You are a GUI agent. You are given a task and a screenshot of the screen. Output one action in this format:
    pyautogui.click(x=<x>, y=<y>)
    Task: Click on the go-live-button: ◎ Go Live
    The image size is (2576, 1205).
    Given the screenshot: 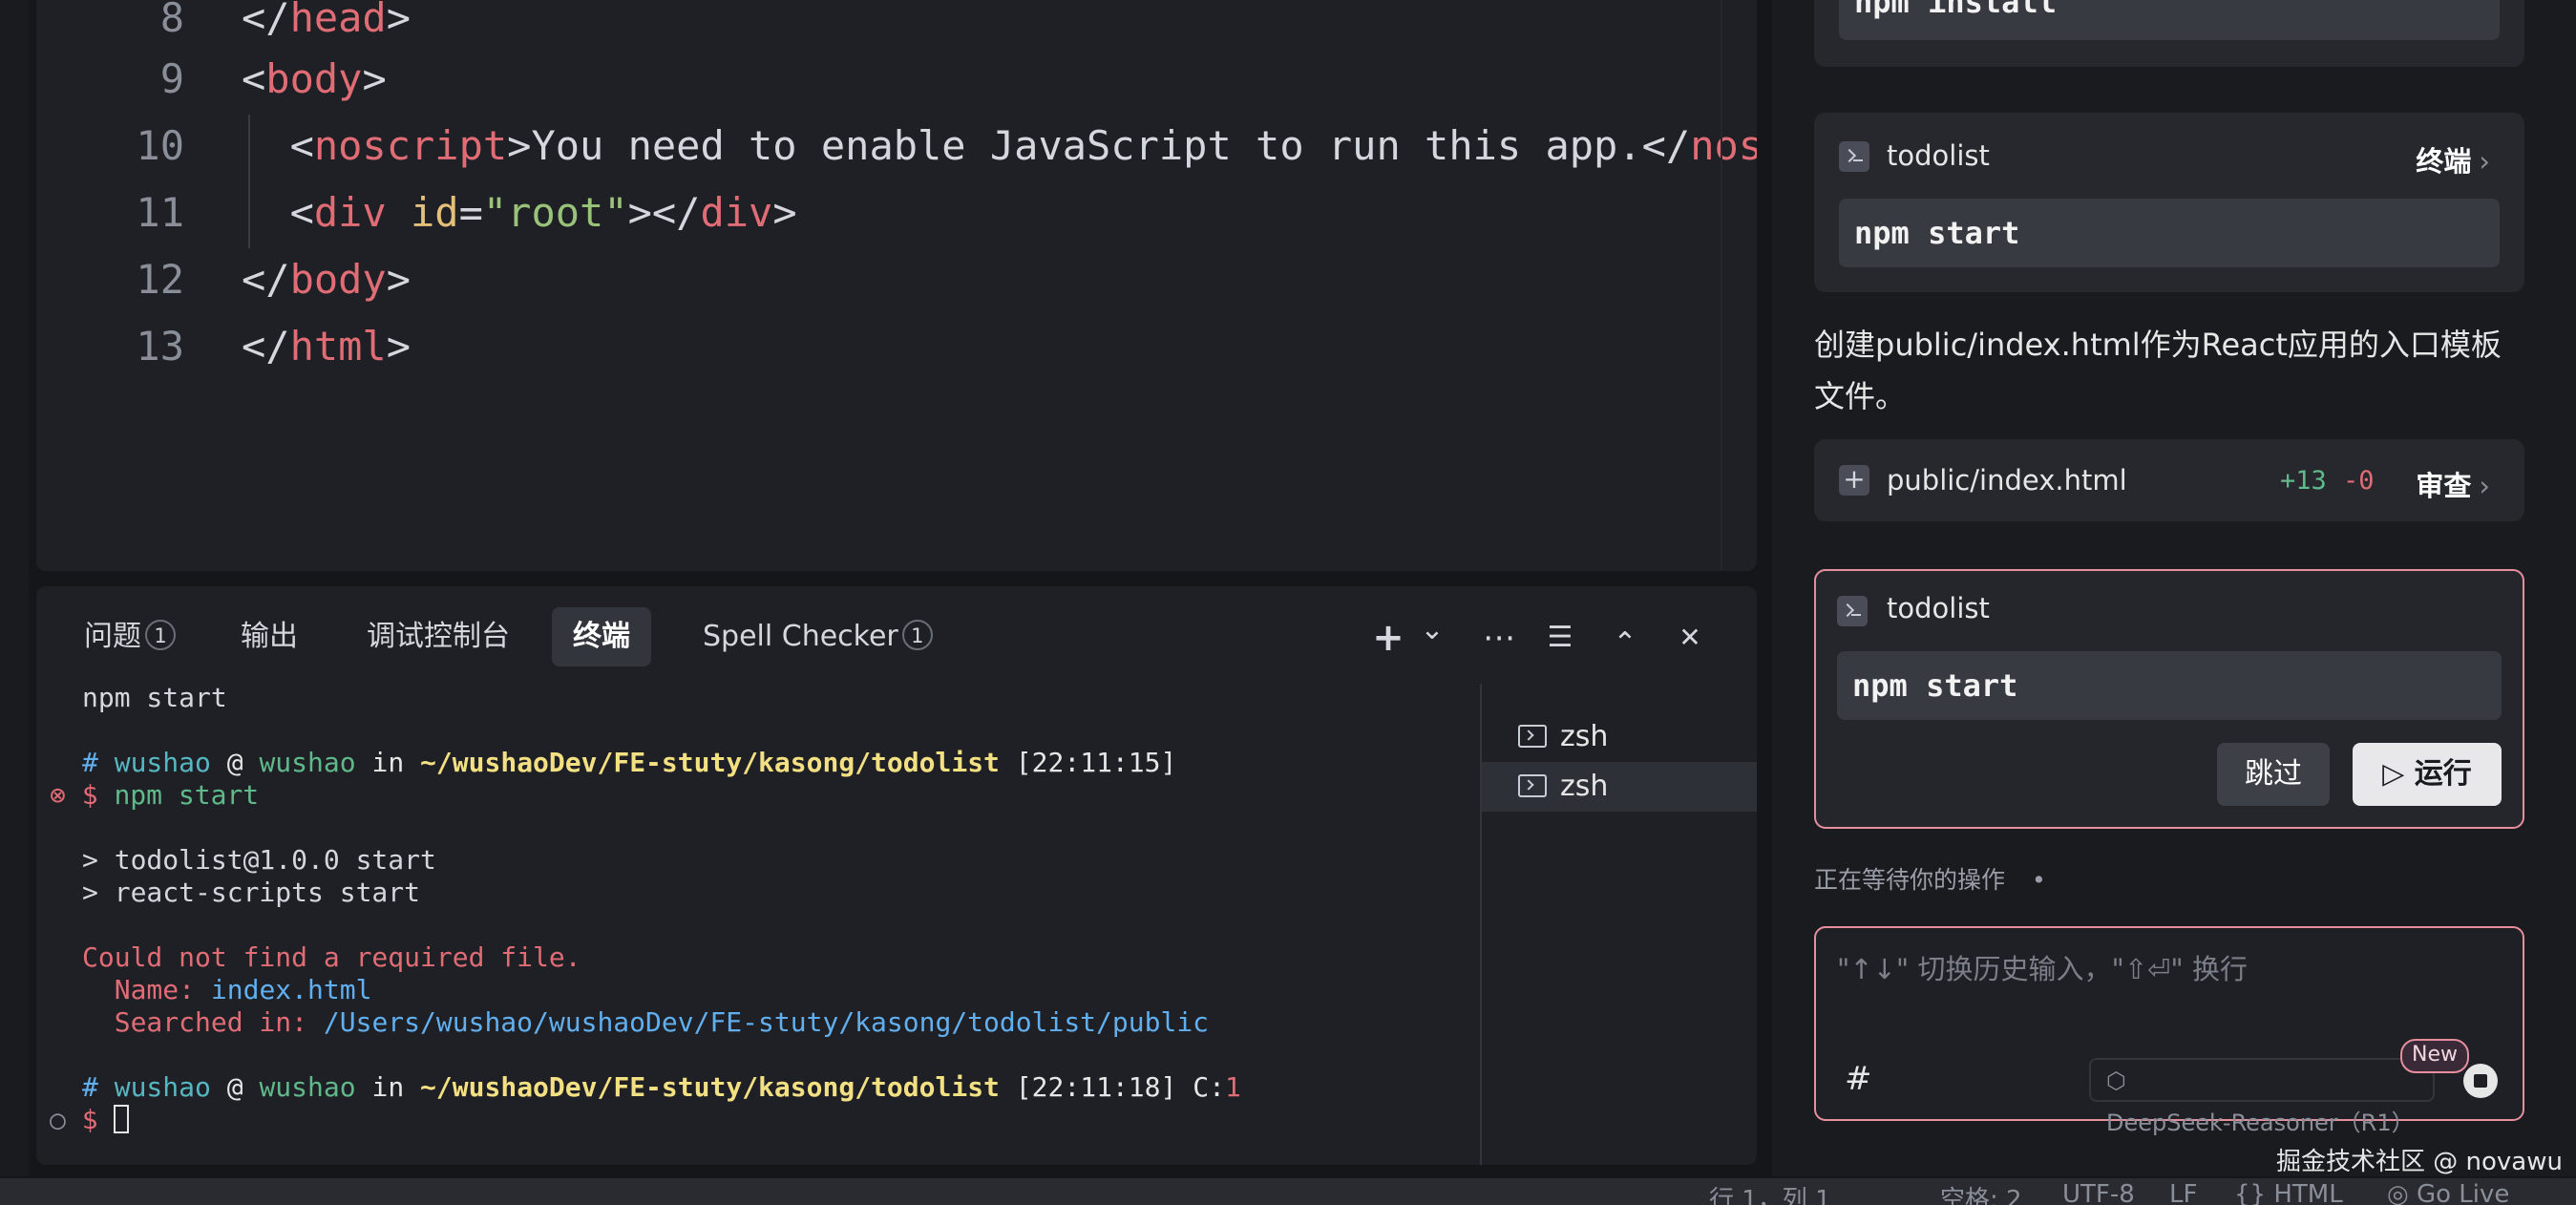 What is the action you would take?
    pyautogui.click(x=2448, y=1192)
    